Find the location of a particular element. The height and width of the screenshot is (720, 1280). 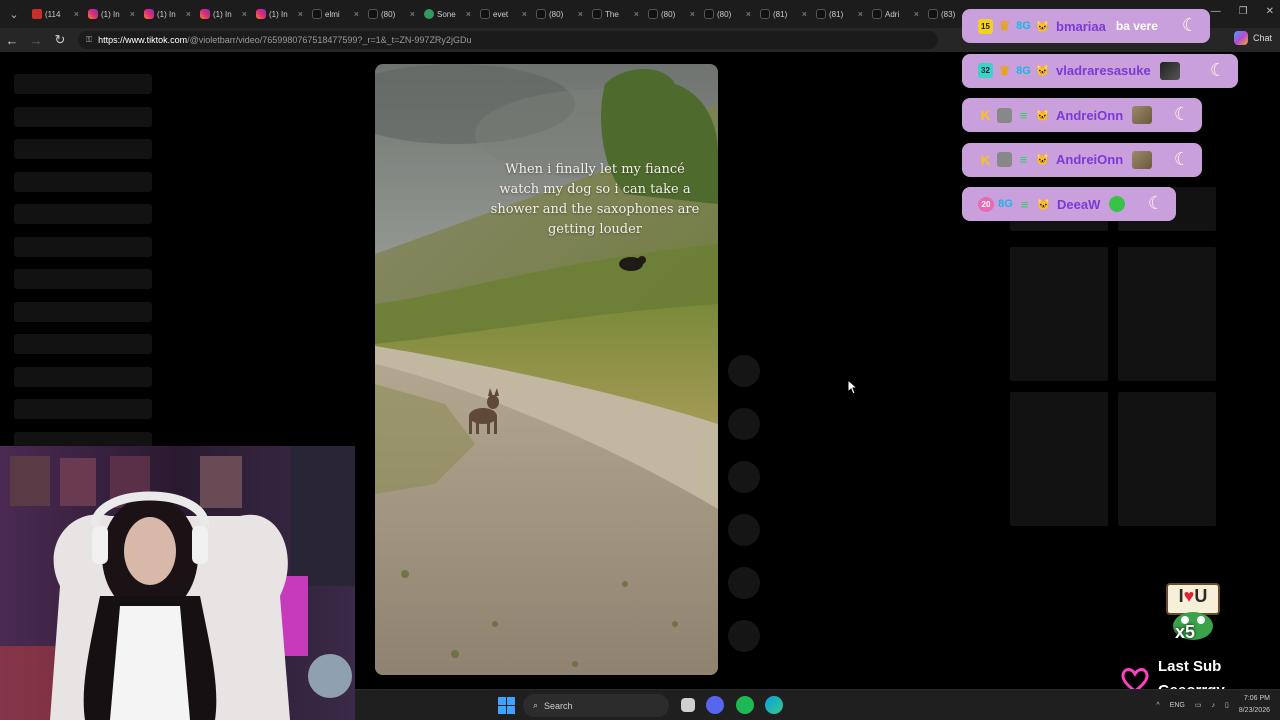

more-button is located at coordinates (744, 636).